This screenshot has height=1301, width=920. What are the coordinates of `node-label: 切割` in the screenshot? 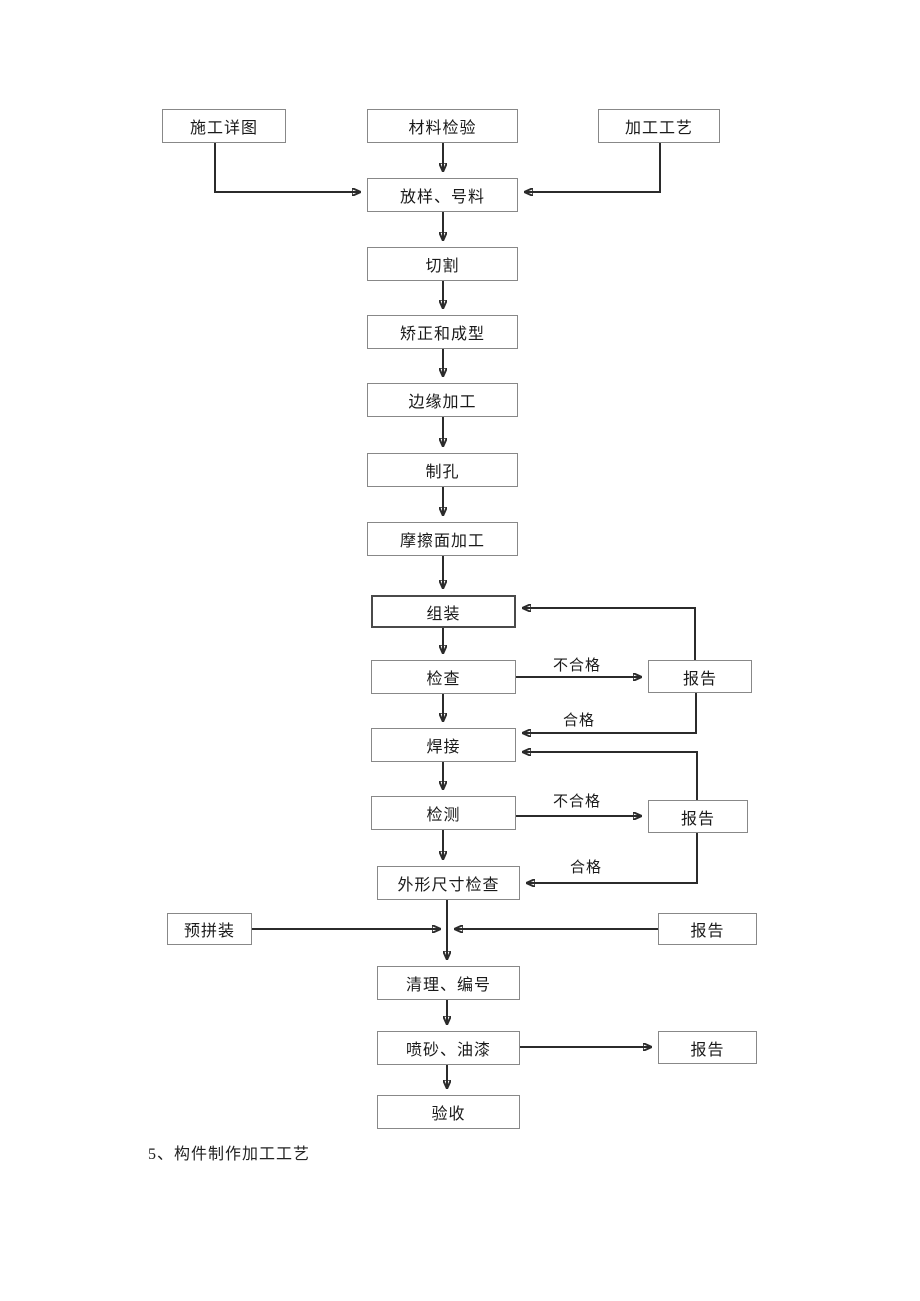 It's located at (442, 266).